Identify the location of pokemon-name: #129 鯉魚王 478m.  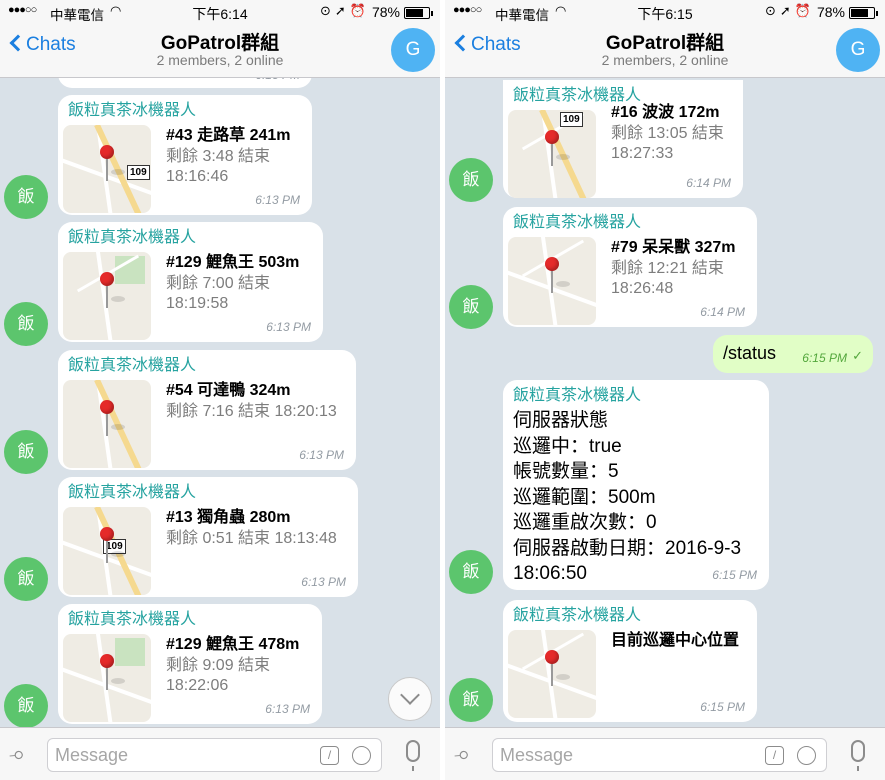
(233, 644).